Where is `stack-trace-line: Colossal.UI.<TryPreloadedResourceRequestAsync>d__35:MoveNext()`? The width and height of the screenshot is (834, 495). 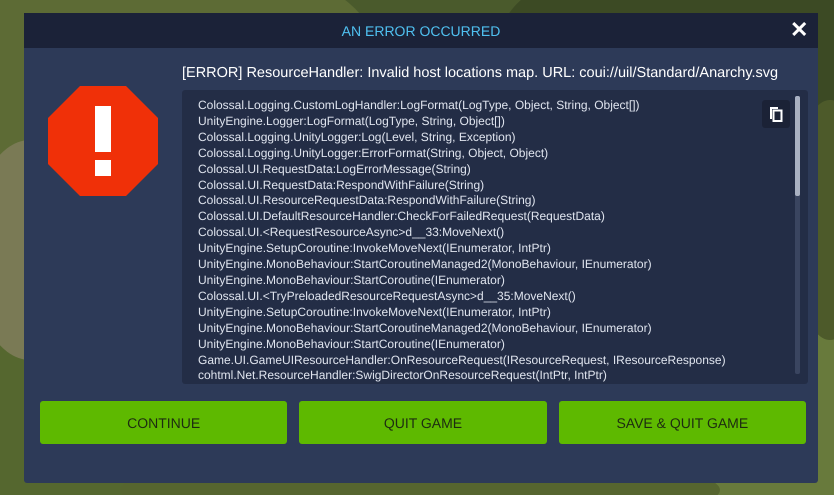 stack-trace-line: Colossal.UI.<TryPreloadedResourceRequestAsync>d__35:MoveNext() is located at coordinates (387, 296).